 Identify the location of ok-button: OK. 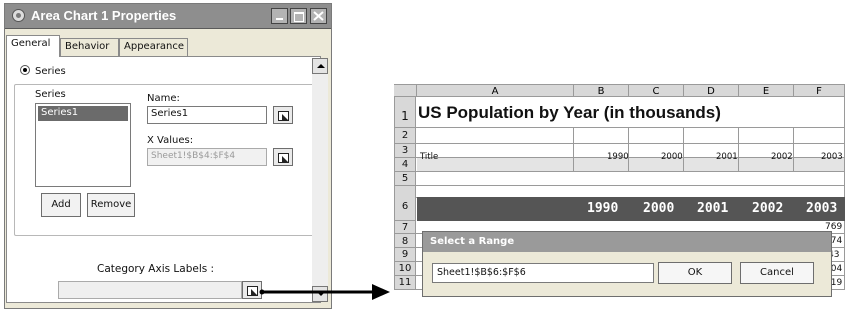
(695, 273).